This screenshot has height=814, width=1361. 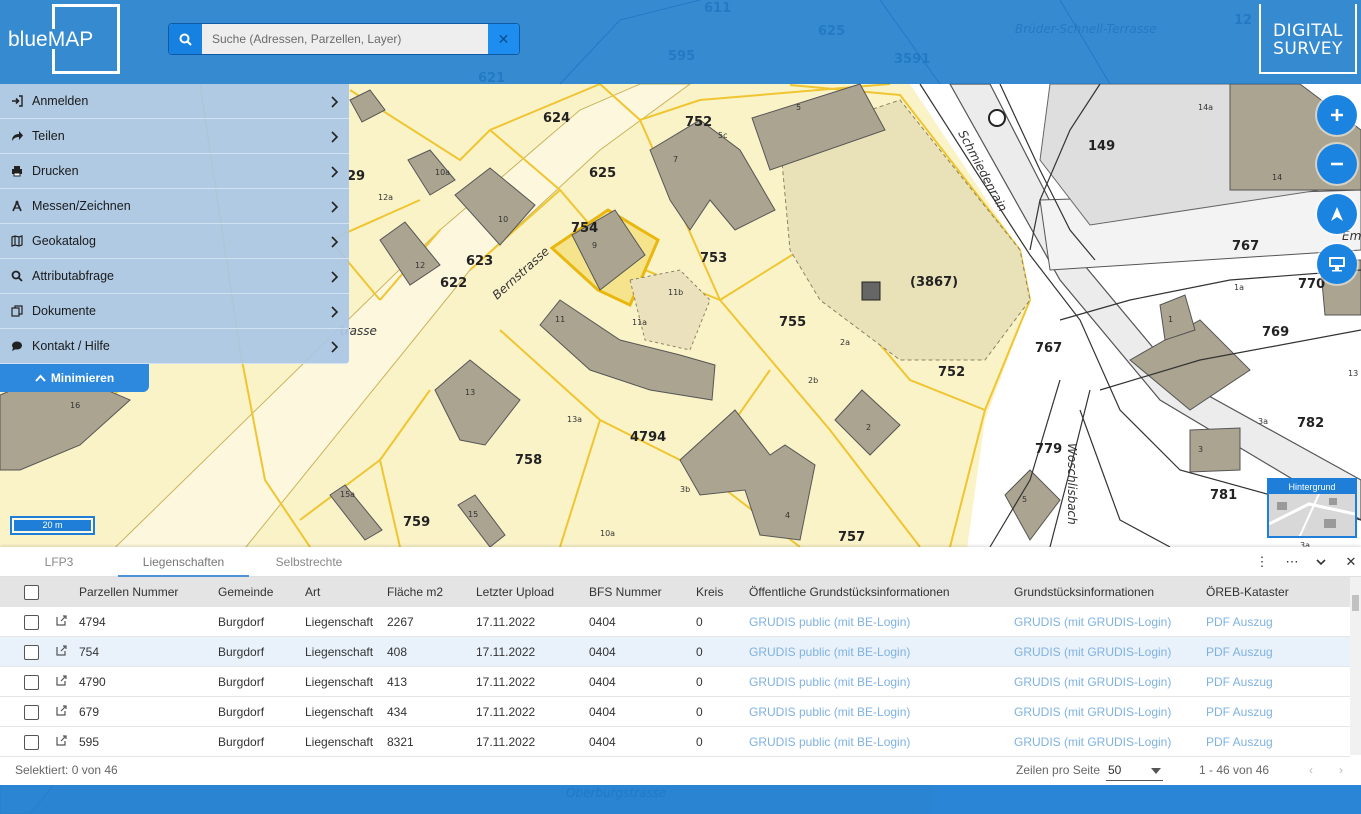 What do you see at coordinates (174, 206) in the screenshot?
I see `menu-item-messen-zeichnen: Messen/Zeichnen` at bounding box center [174, 206].